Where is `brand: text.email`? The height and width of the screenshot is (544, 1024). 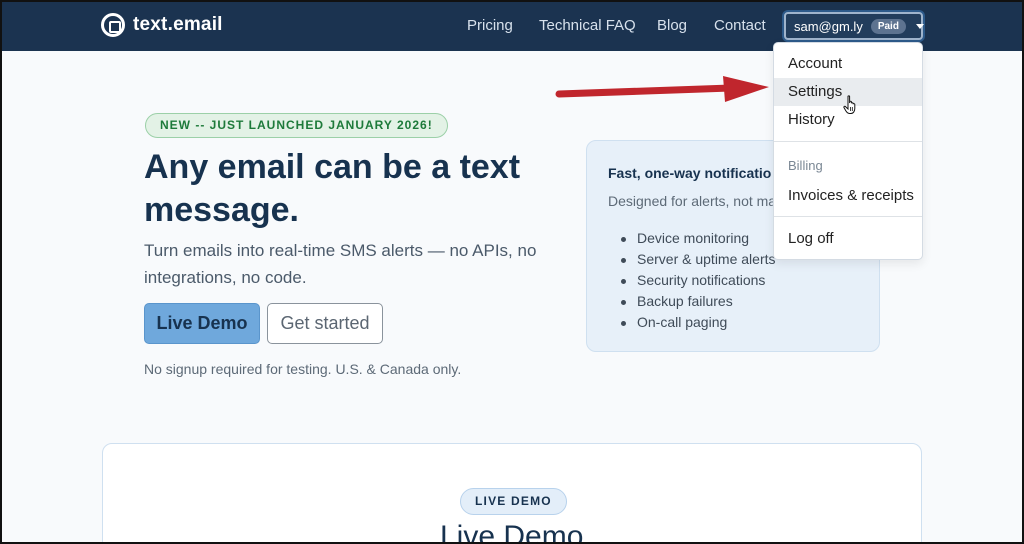 brand: text.email is located at coordinates (162, 25).